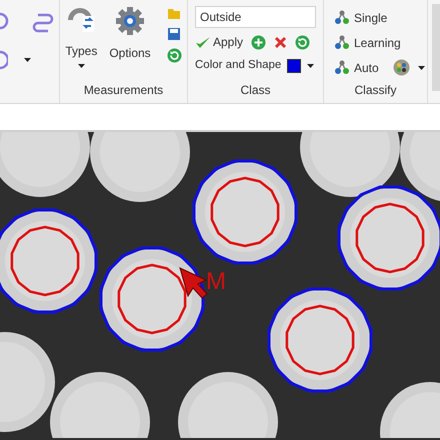 This screenshot has width=440, height=440. What do you see at coordinates (81, 35) in the screenshot?
I see `types-button: Types` at bounding box center [81, 35].